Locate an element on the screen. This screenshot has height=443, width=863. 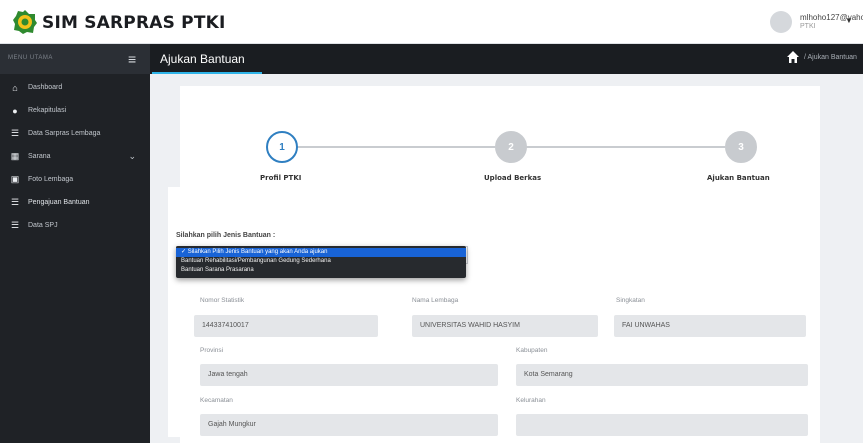
step-1-label: Profil PTKI is located at coordinates (281, 178).